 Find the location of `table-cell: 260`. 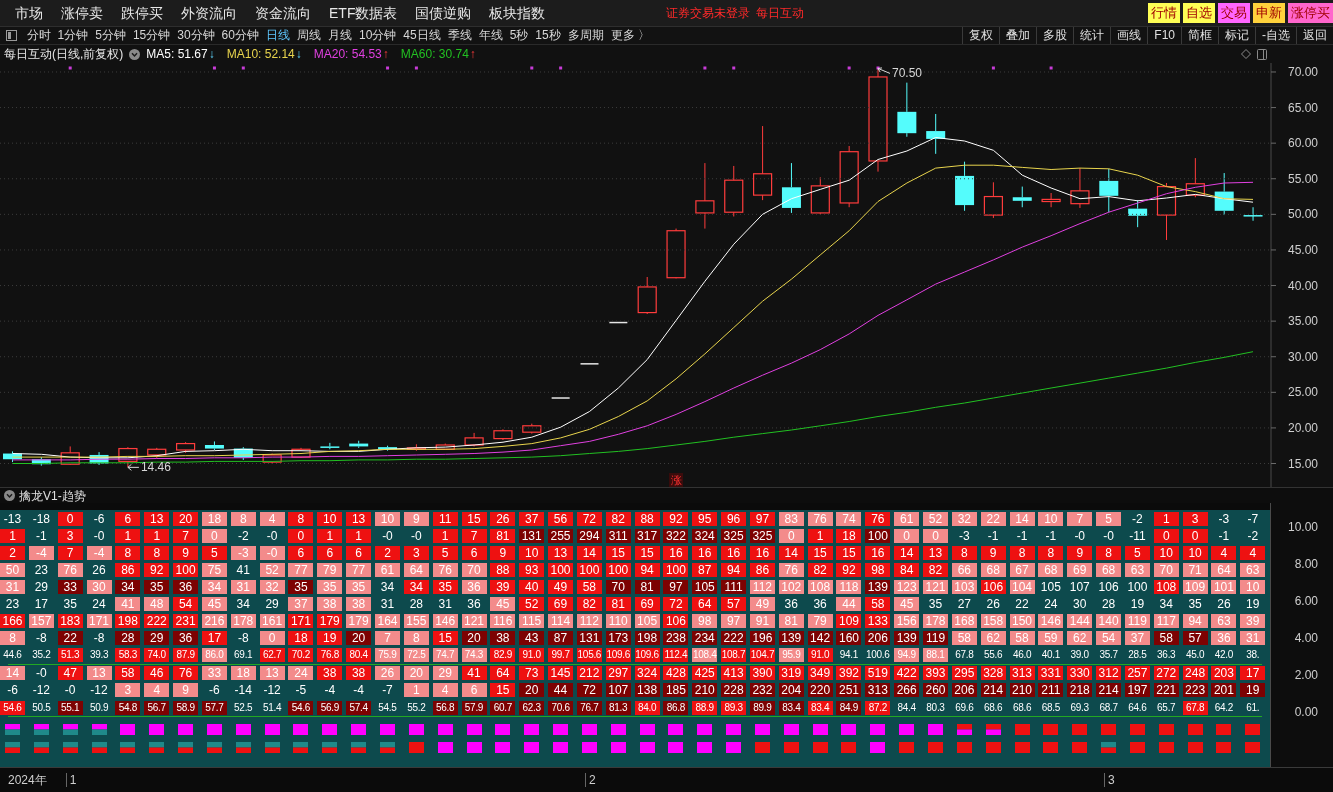

table-cell: 260 is located at coordinates (935, 690).